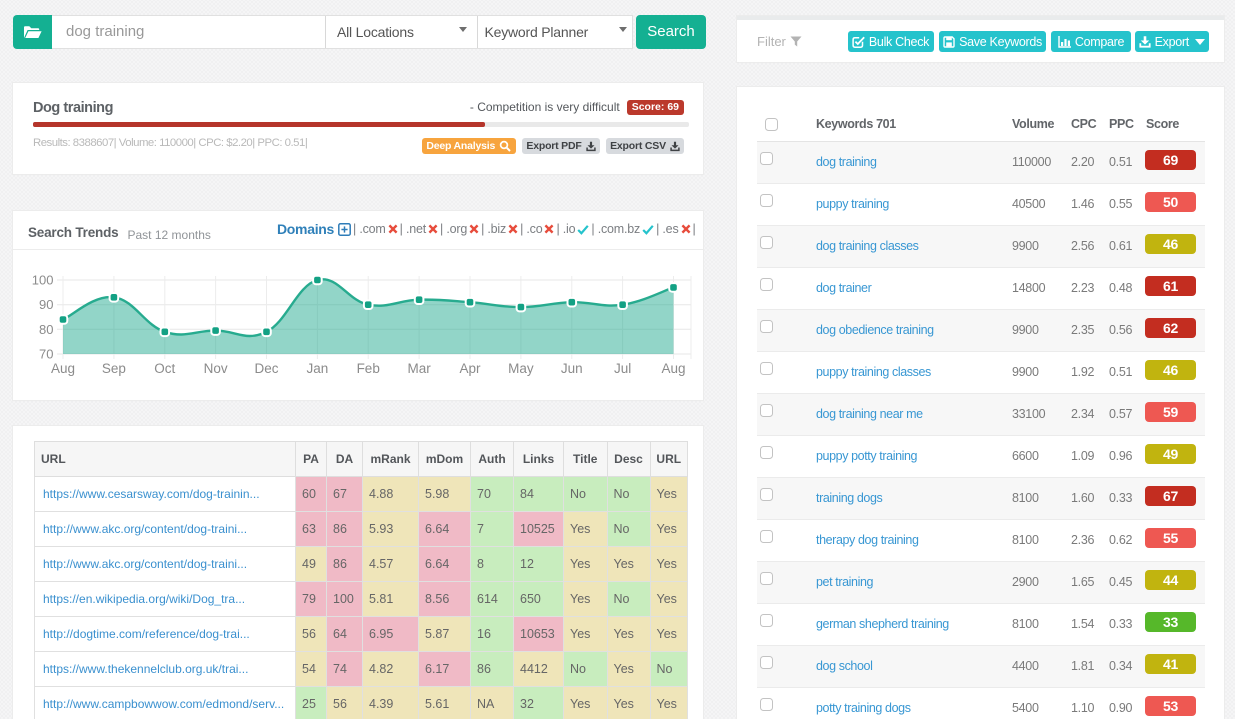 Image resolution: width=1235 pixels, height=719 pixels. Describe the element at coordinates (572, 368) in the screenshot. I see `svg-text: Jun` at that location.